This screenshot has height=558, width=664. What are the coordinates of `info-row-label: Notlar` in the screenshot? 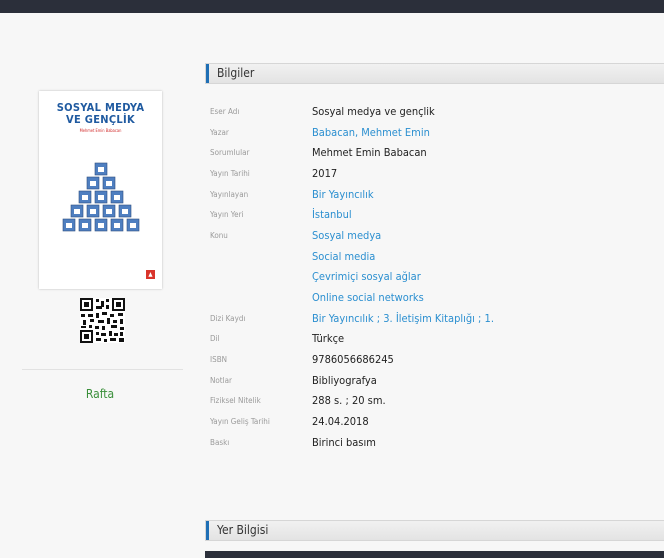 It's located at (221, 380).